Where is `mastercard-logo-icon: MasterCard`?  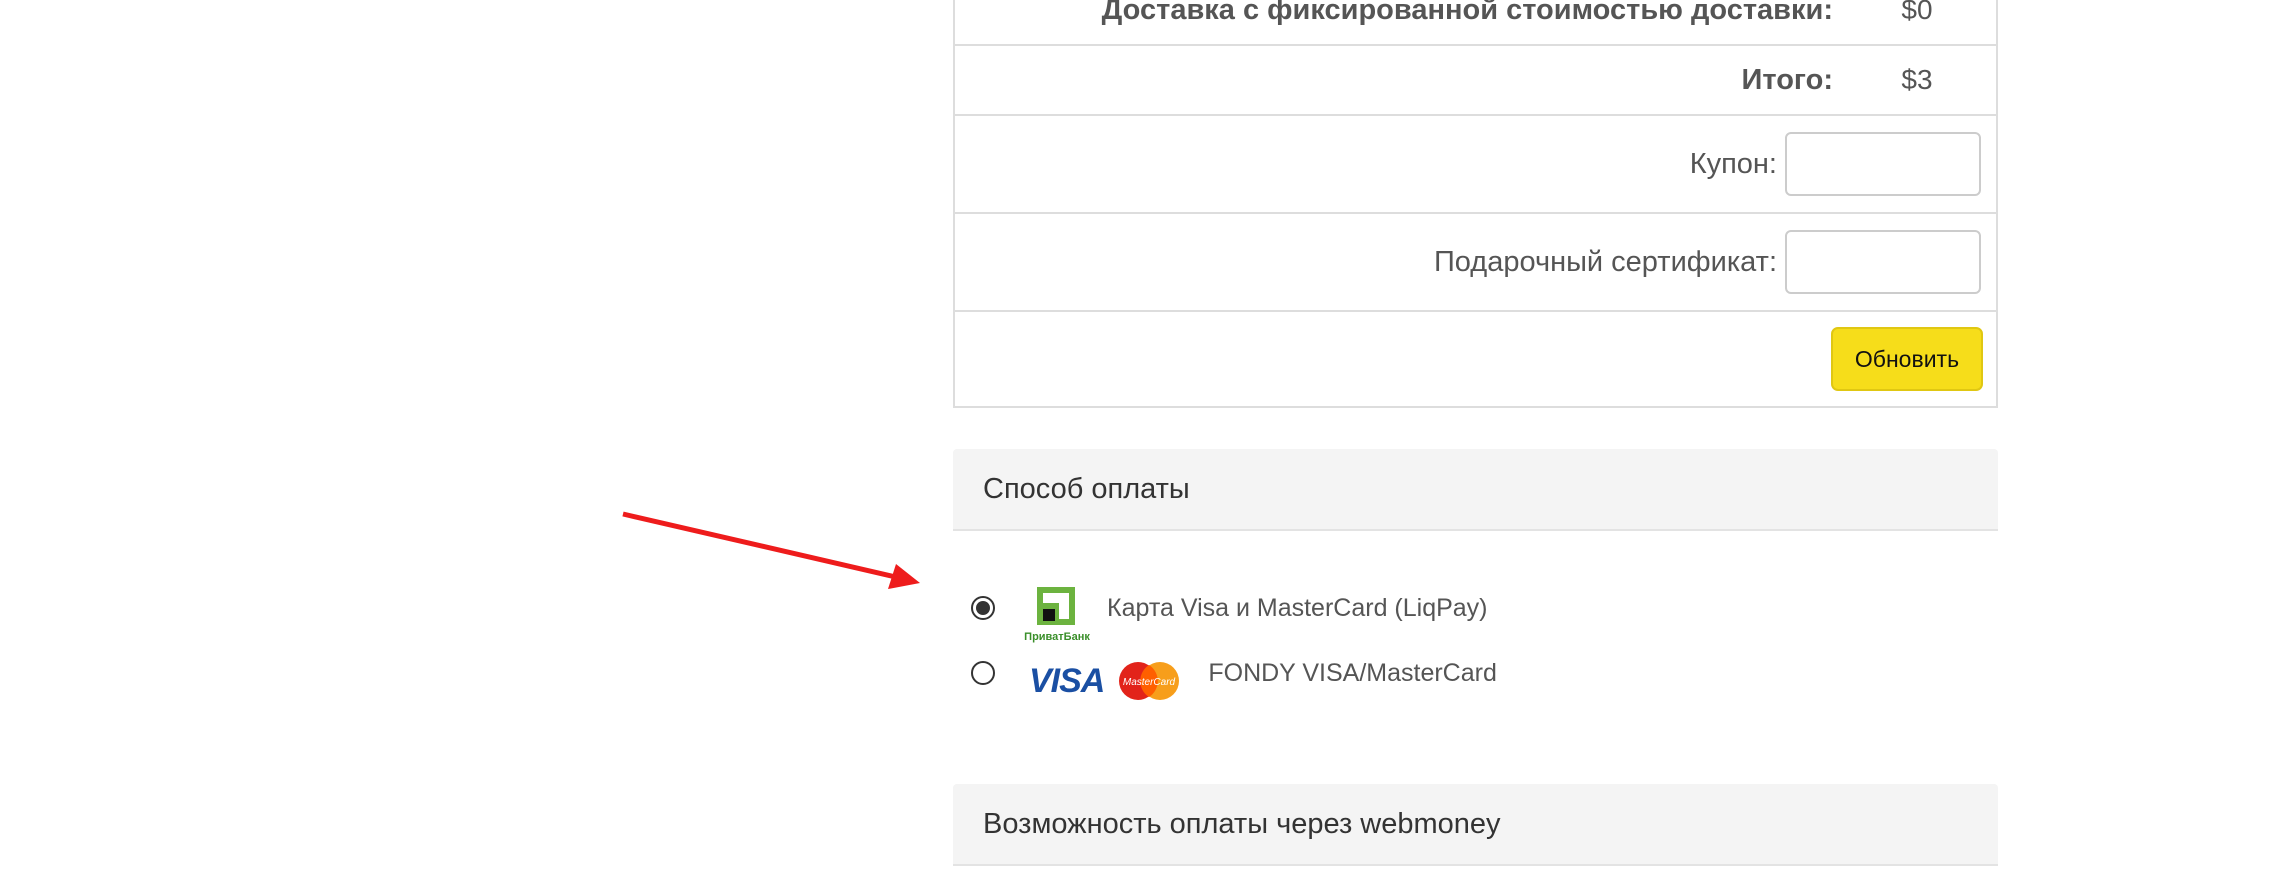
mastercard-logo-icon: MasterCard is located at coordinates (1149, 681).